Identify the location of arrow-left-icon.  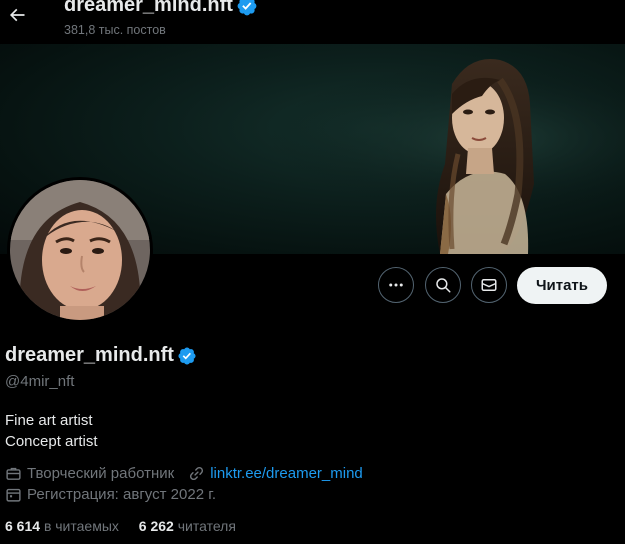
(17, 15).